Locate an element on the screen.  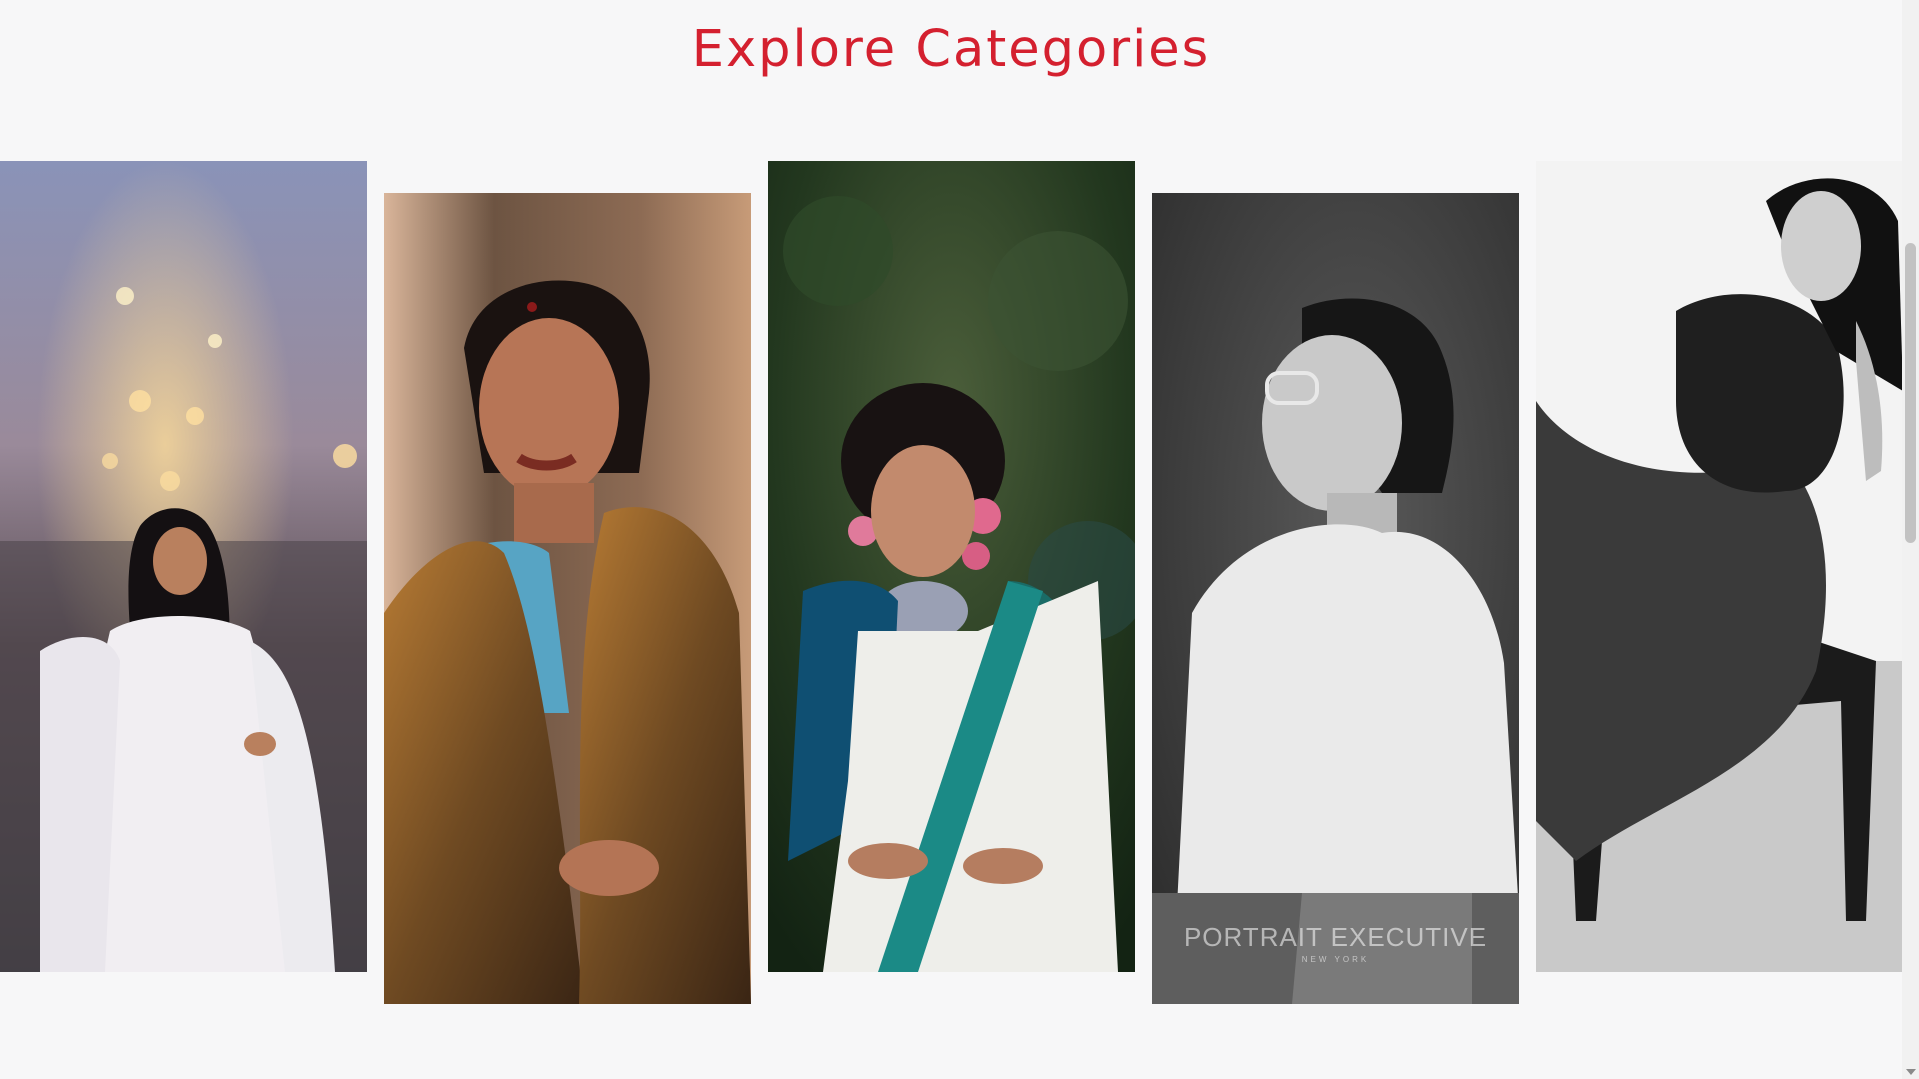
category-card-4: PORTRAIT EXECUTIVE NEW YORK is located at coordinates (1335, 598).